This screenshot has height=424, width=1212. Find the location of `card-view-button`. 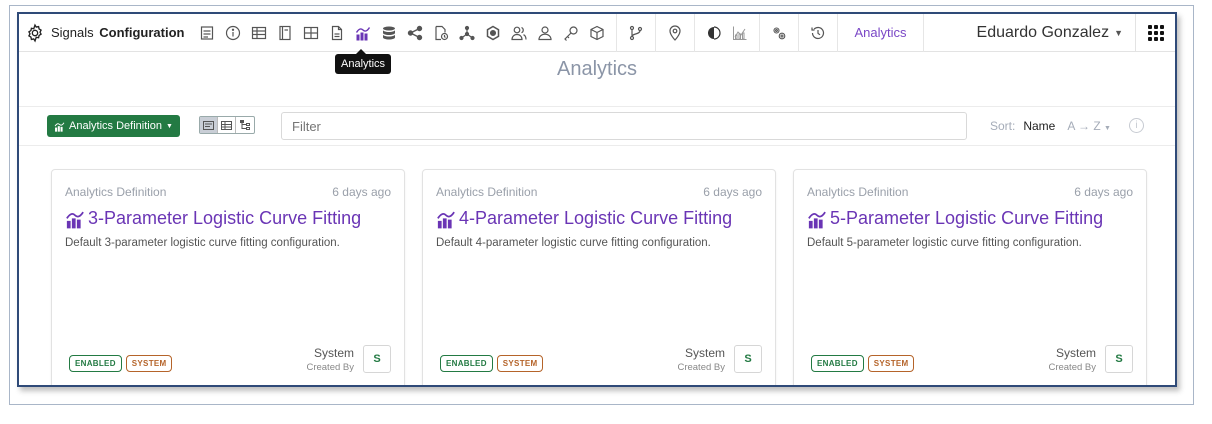

card-view-button is located at coordinates (209, 125).